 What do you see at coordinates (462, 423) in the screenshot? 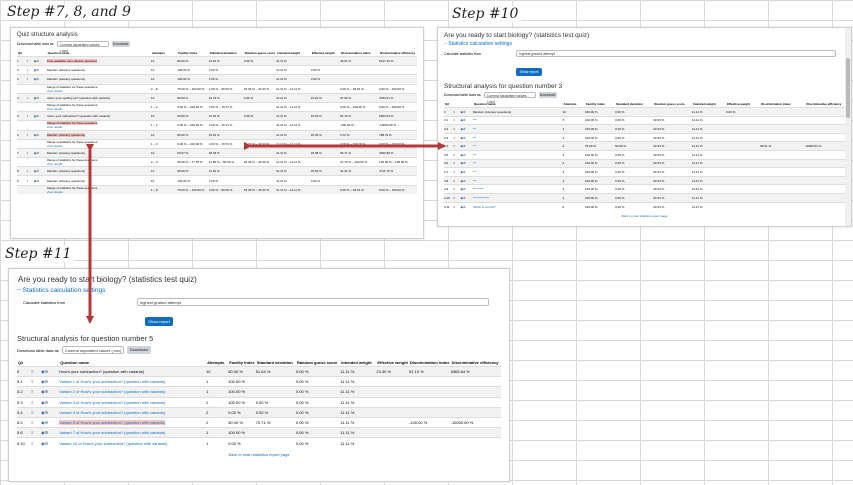
I see `cell-de: -10000.00 %` at bounding box center [462, 423].